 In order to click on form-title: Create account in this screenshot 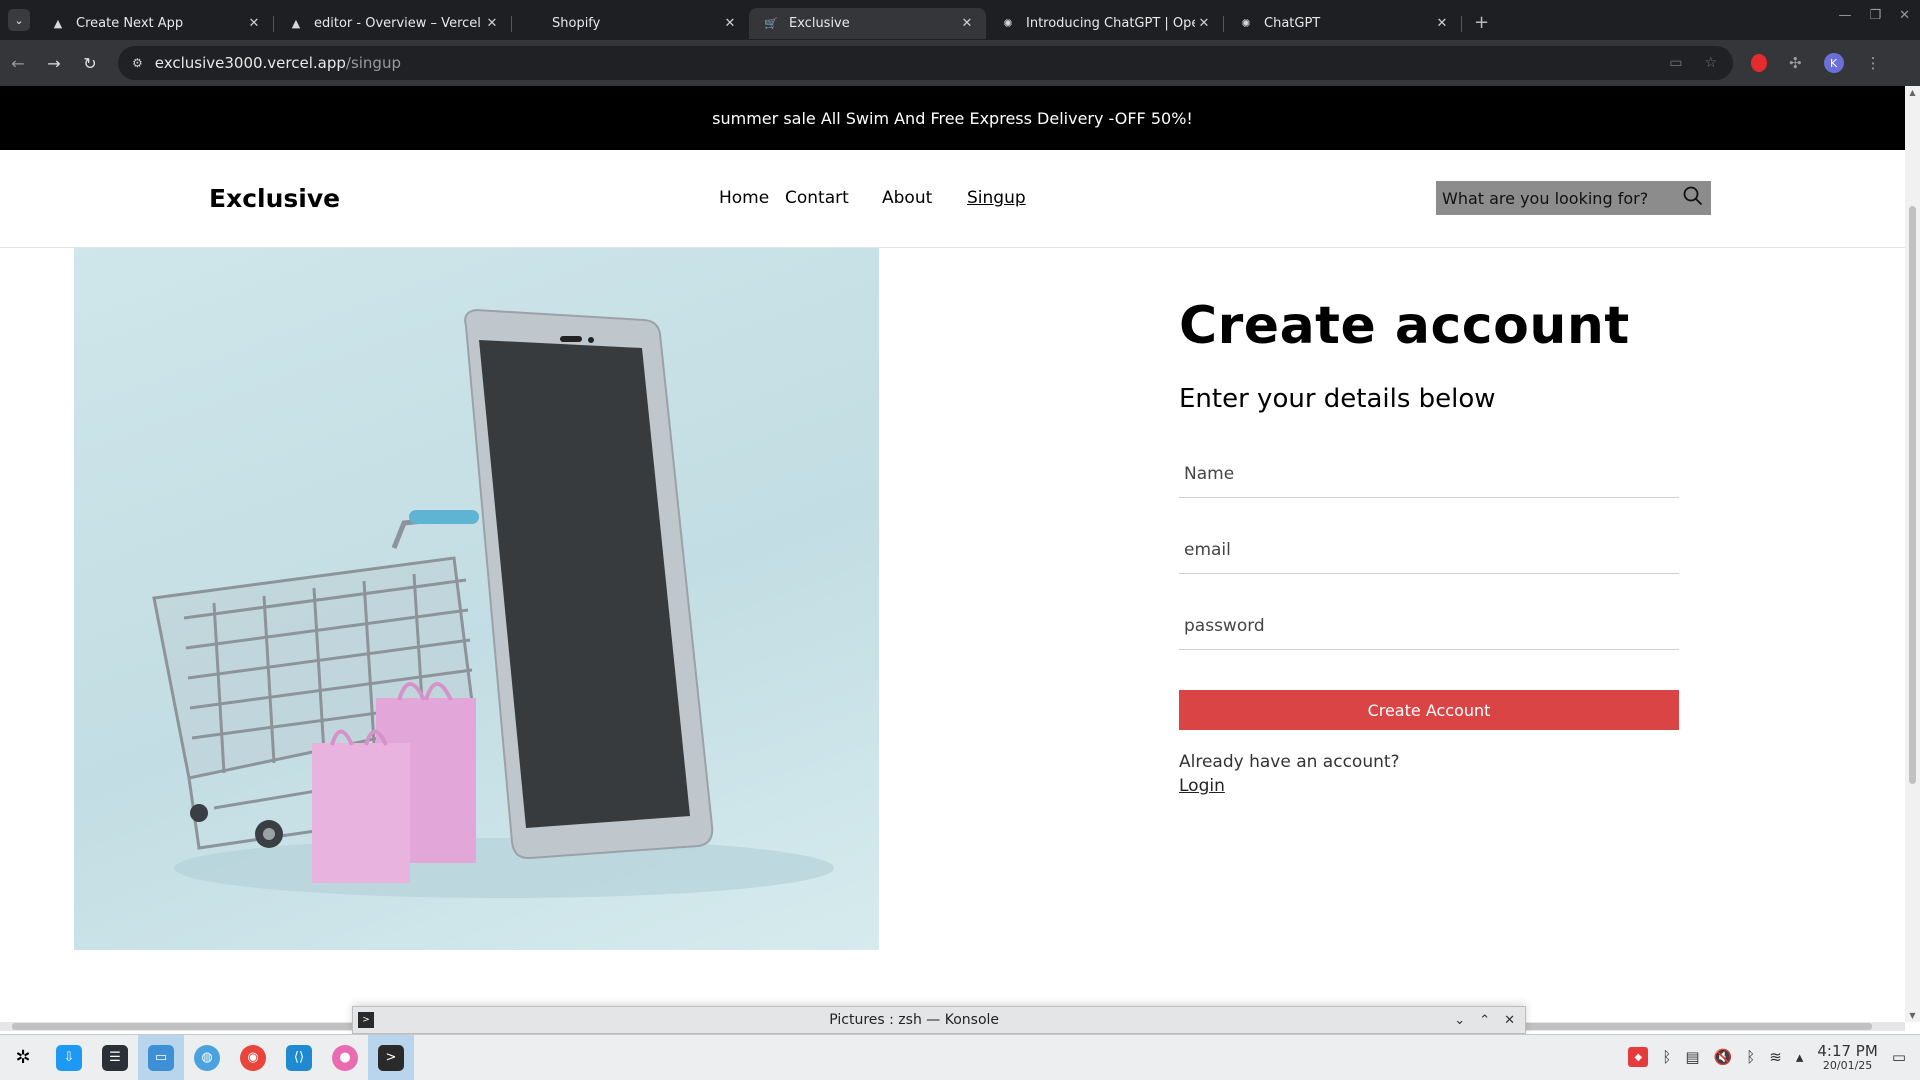, I will do `click(1404, 326)`.